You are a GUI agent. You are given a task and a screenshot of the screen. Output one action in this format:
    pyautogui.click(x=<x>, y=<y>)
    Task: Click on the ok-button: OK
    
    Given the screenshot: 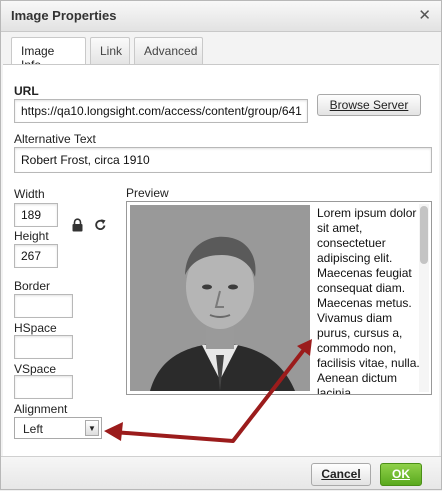 What is the action you would take?
    pyautogui.click(x=401, y=474)
    